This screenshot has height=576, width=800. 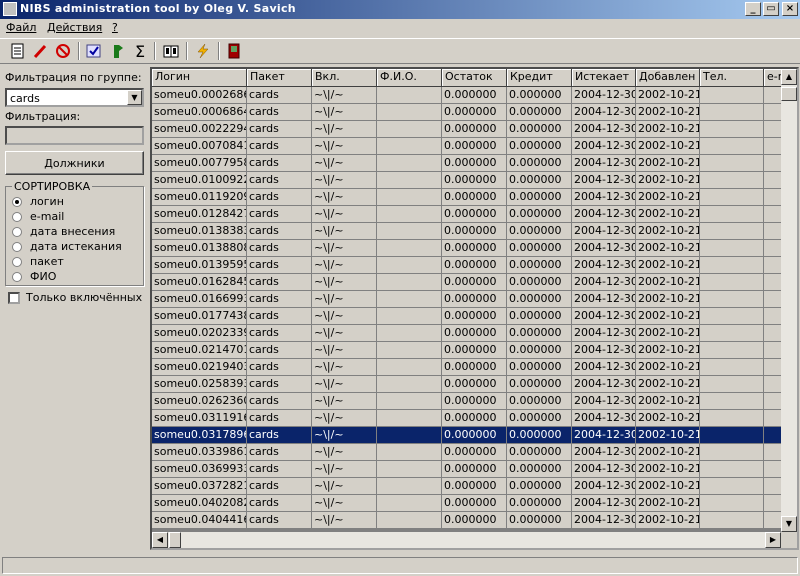 I want to click on exit-icon, so click(x=234, y=51).